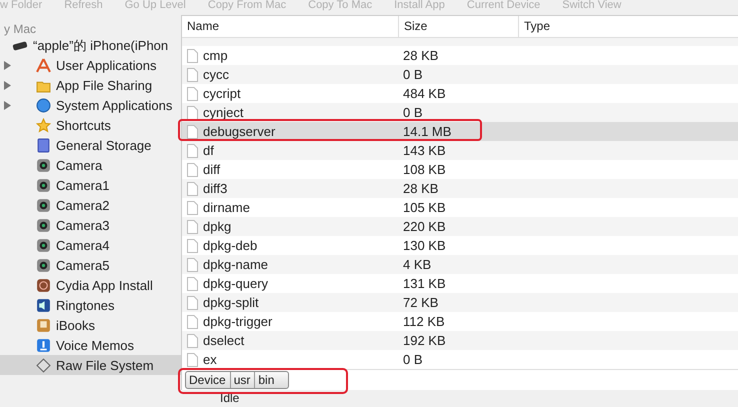 This screenshot has height=407, width=738. Describe the element at coordinates (235, 265) in the screenshot. I see `file-name: dpkg-name` at that location.